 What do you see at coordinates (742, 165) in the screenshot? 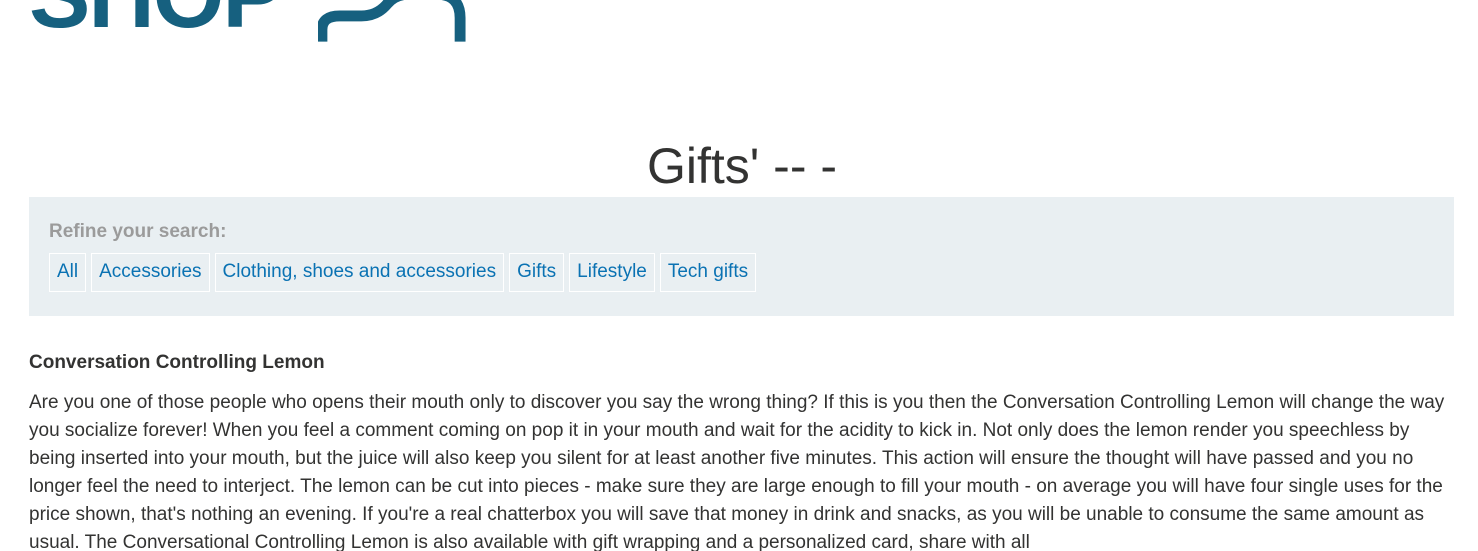
I see `page-title: Gifts' -- -` at bounding box center [742, 165].